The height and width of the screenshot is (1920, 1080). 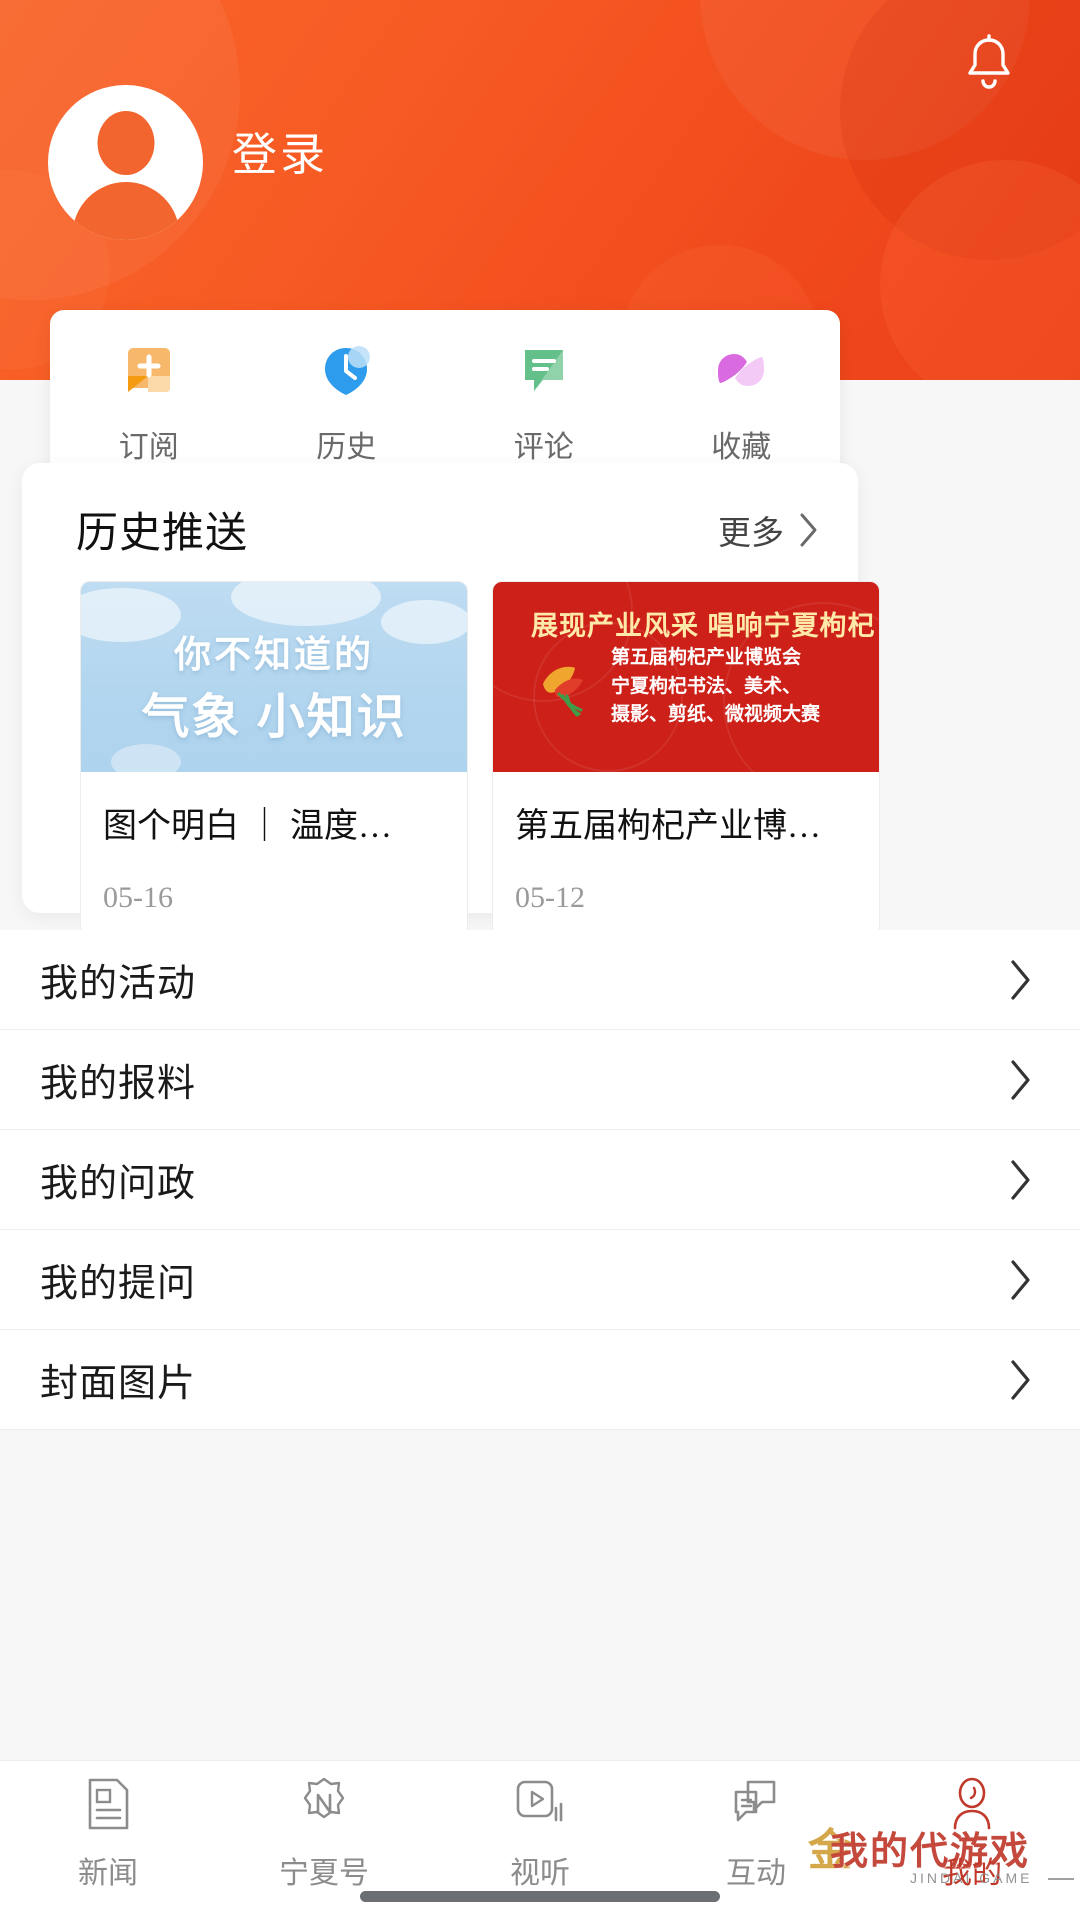 I want to click on video-play-icon, so click(x=539, y=1800).